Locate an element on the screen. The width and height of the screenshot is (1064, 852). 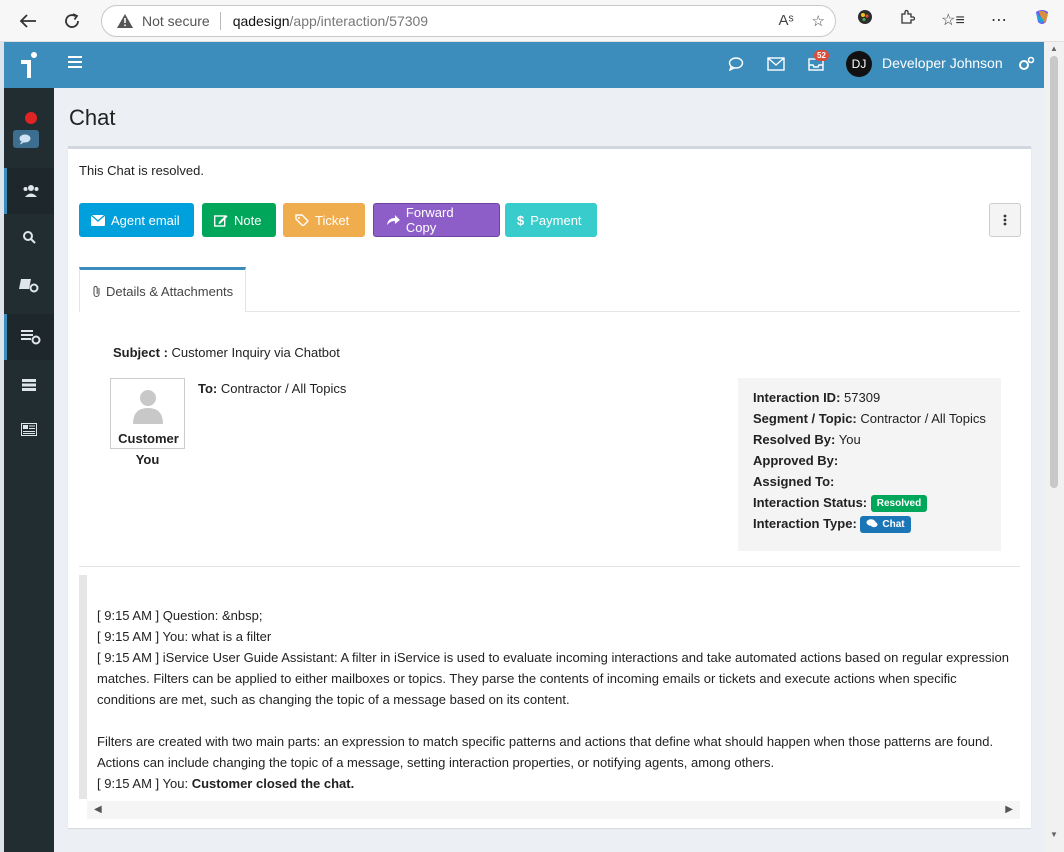
forward-copy-button: Forward Copy is located at coordinates (436, 220).